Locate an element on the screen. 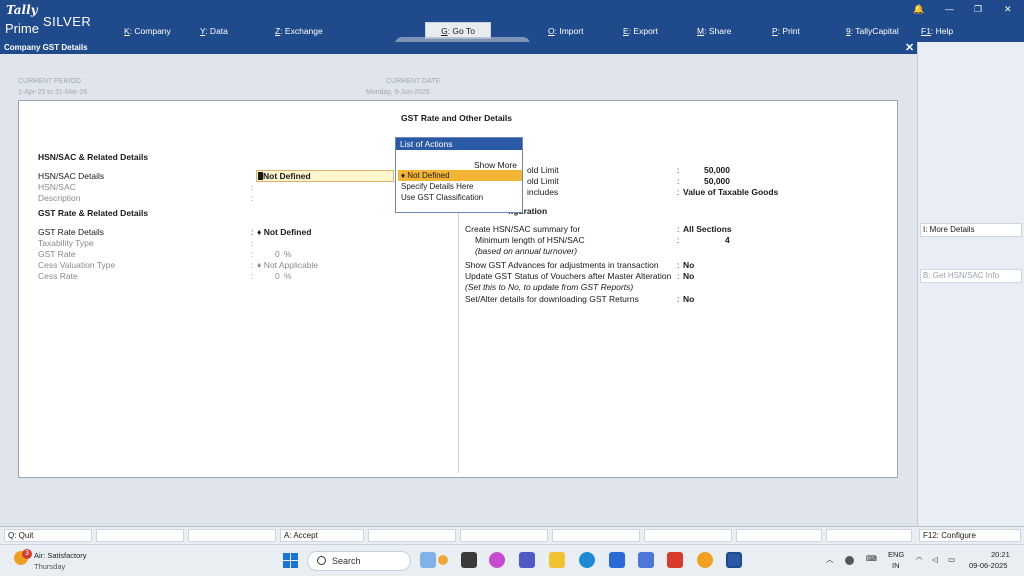 The image size is (1024, 576). weather-badge: 3 is located at coordinates (27, 554).